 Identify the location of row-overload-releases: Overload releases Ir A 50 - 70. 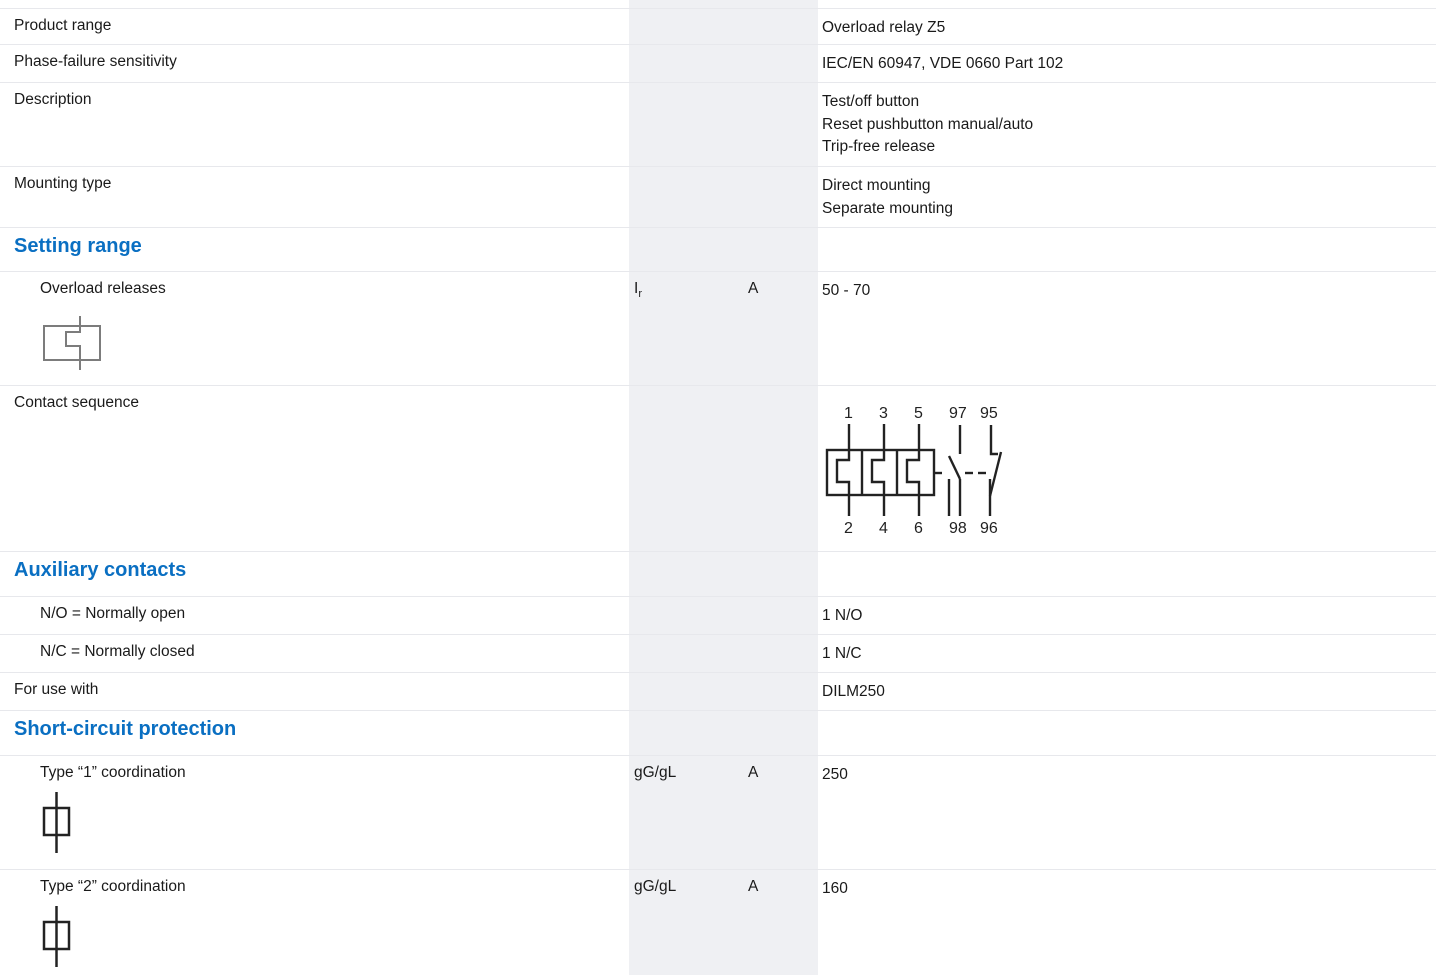
(718, 329).